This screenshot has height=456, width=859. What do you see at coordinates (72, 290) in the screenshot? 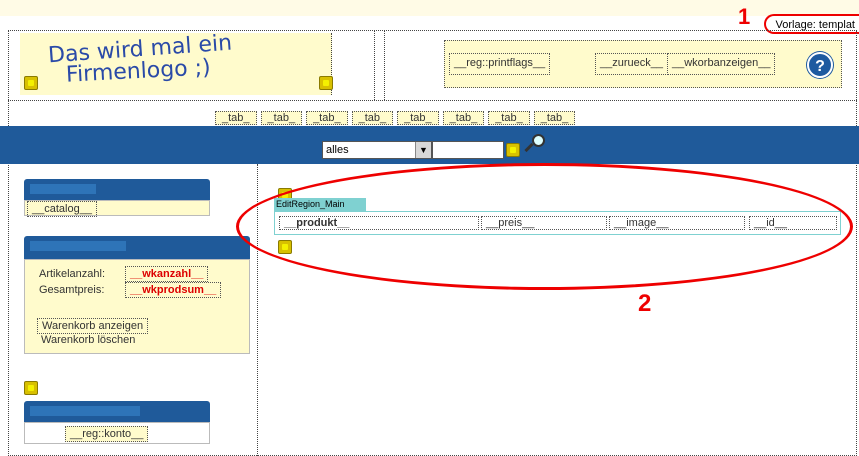
I see `total-price-label: Gesamtpreis:` at bounding box center [72, 290].